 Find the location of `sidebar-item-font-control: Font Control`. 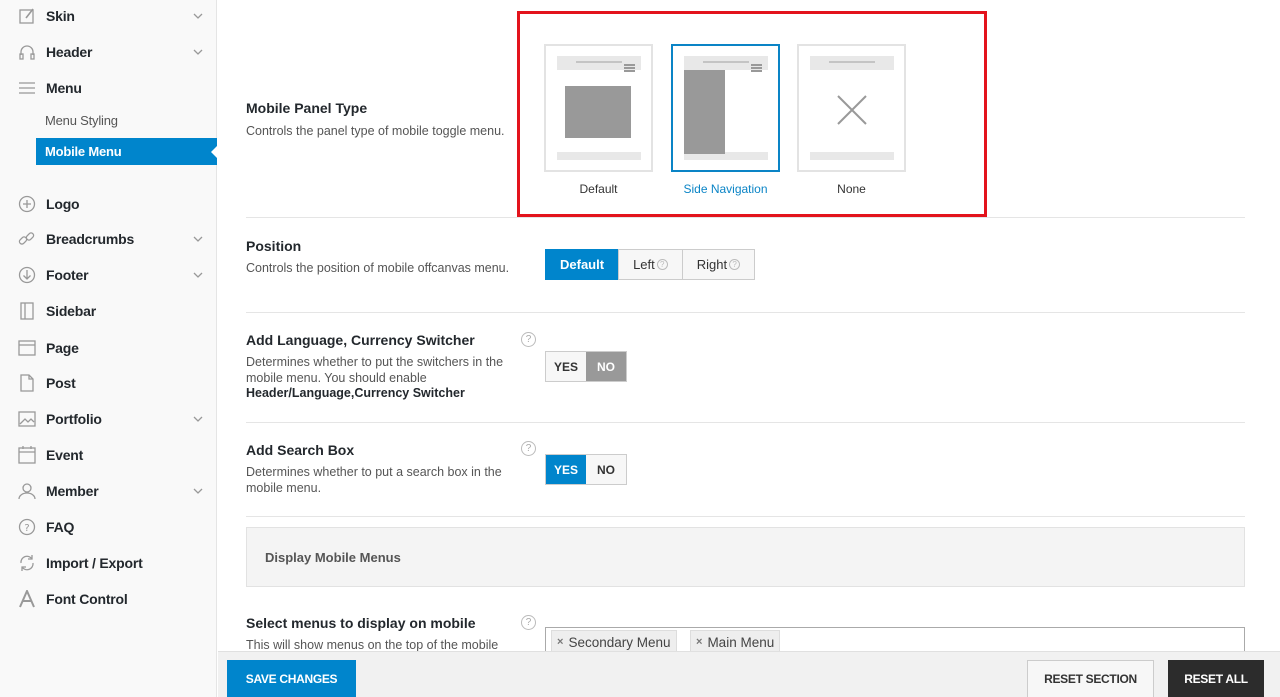

sidebar-item-font-control: Font Control is located at coordinates (108, 599).